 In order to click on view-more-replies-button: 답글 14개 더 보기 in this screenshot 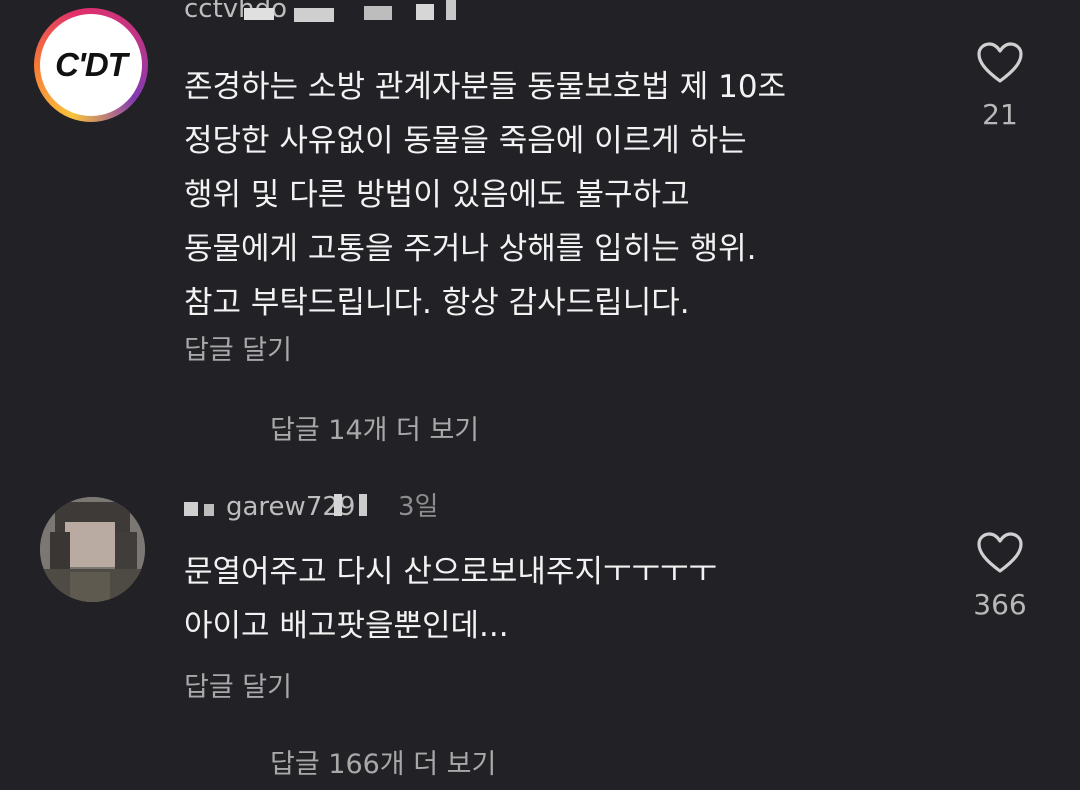, I will do `click(374, 427)`.